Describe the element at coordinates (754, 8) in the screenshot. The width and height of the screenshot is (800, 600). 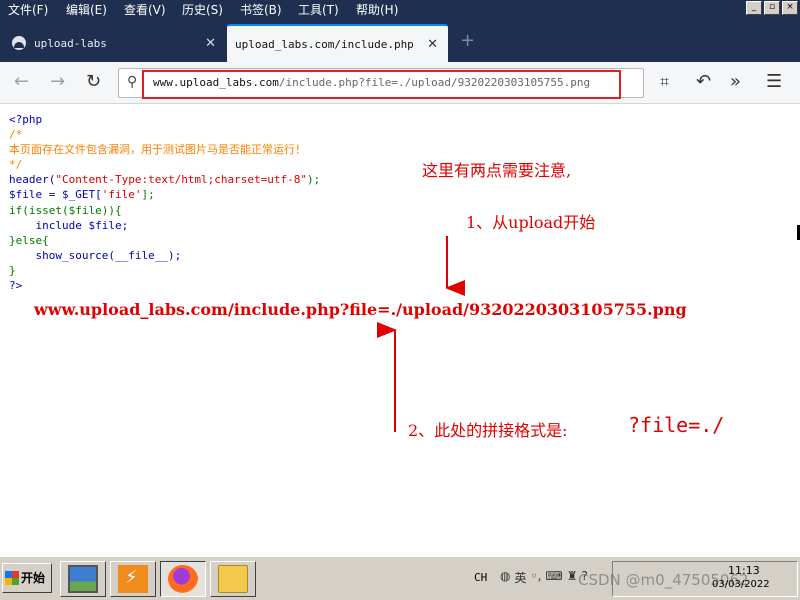
I see `minimize-button: _` at that location.